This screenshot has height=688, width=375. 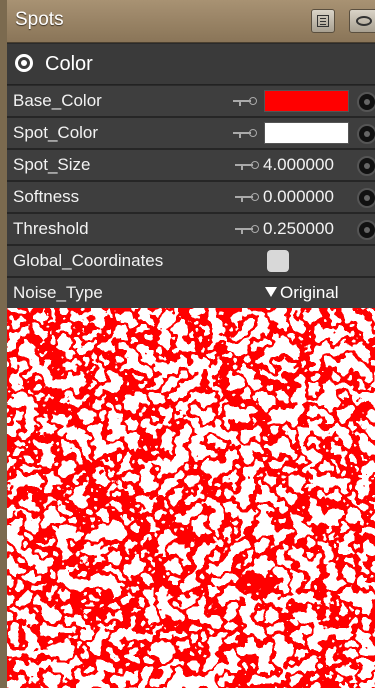 I want to click on title-bar: Spots, so click(x=191, y=21).